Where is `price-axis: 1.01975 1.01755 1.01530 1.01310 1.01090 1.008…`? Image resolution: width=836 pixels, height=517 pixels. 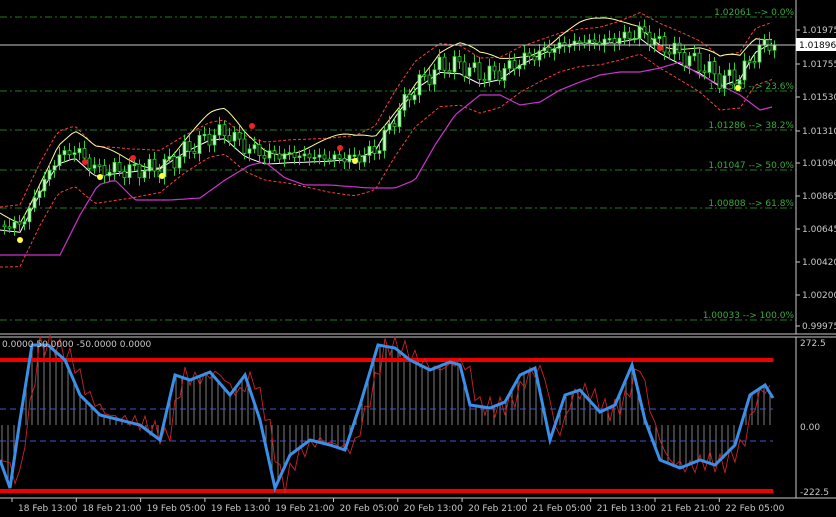
price-axis: 1.01975 1.01755 1.01530 1.01310 1.01090 1.008… is located at coordinates (815, 249).